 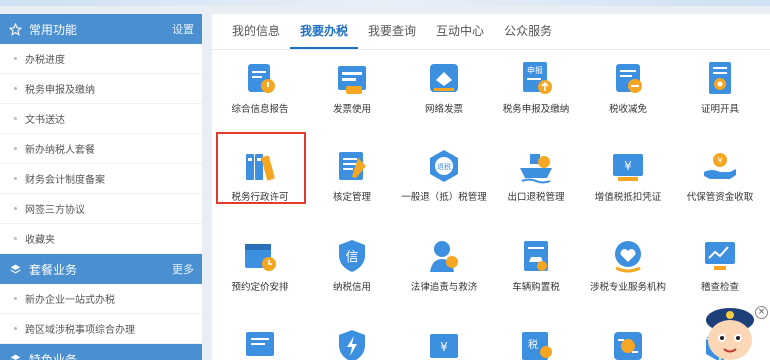 I want to click on service-fund-custody: ¥ 代保管资金收取, so click(x=720, y=175).